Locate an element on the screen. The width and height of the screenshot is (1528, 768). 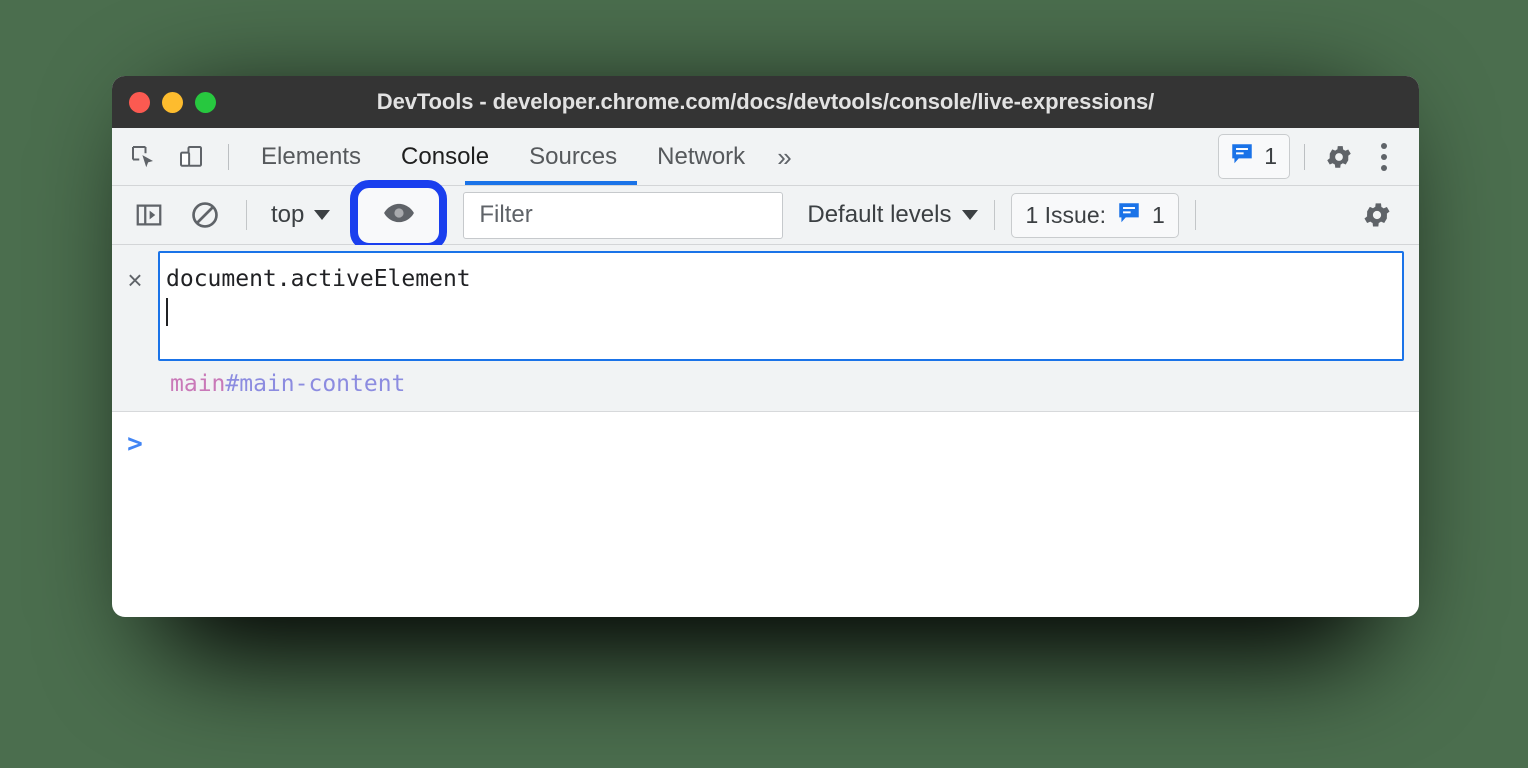
message-count: 1 is located at coordinates (1270, 156).